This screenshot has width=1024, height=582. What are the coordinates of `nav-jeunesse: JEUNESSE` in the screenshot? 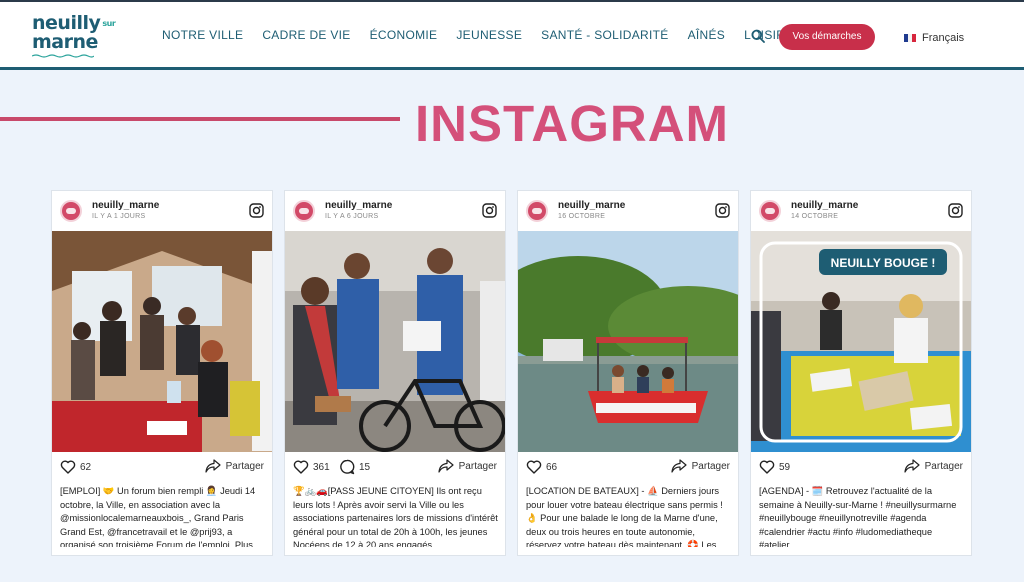 It's located at (489, 35).